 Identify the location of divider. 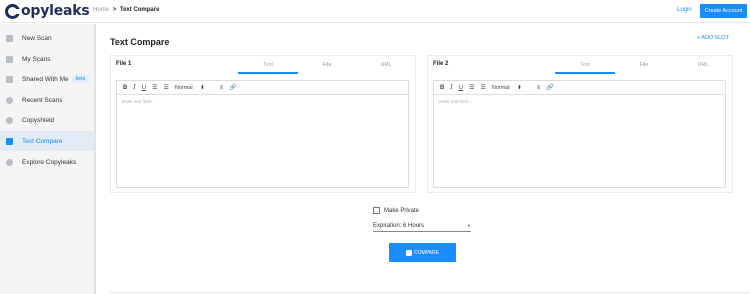
(430, 292).